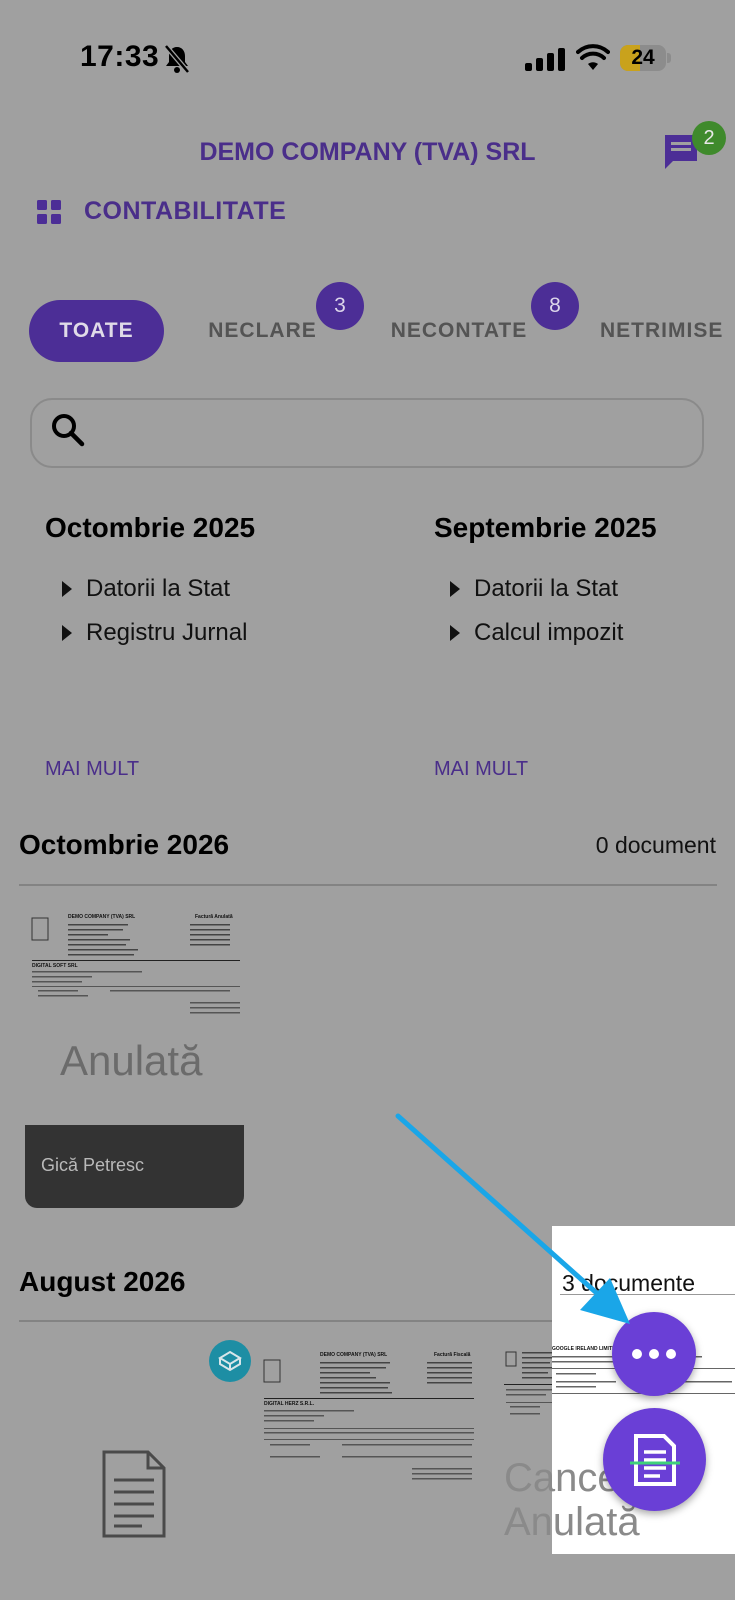 The height and width of the screenshot is (1600, 735). I want to click on sync-button, so click(230, 1361).